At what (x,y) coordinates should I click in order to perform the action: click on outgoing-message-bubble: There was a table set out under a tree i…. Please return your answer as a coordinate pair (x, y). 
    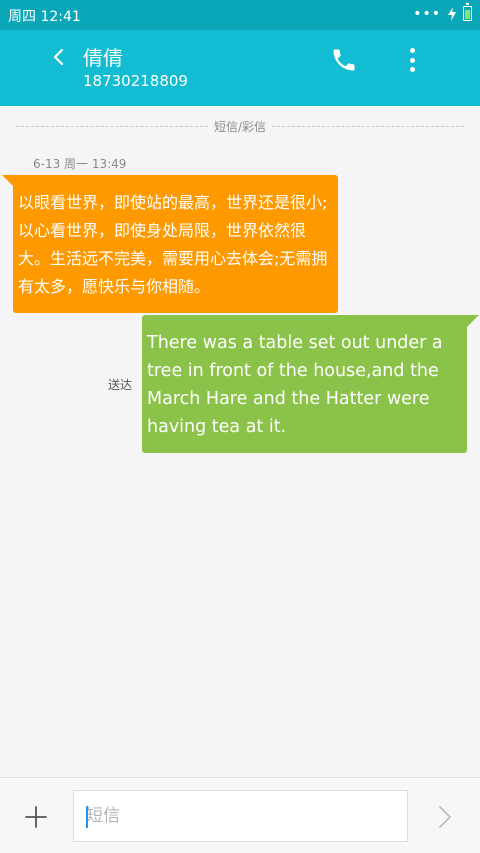
    Looking at the image, I should click on (310, 384).